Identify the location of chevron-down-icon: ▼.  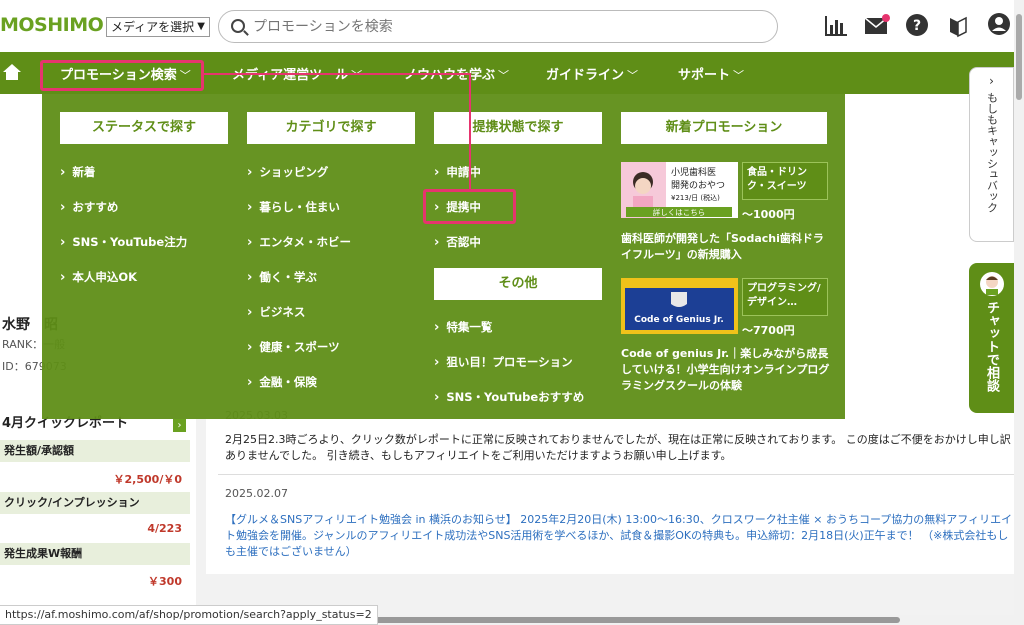
(201, 26).